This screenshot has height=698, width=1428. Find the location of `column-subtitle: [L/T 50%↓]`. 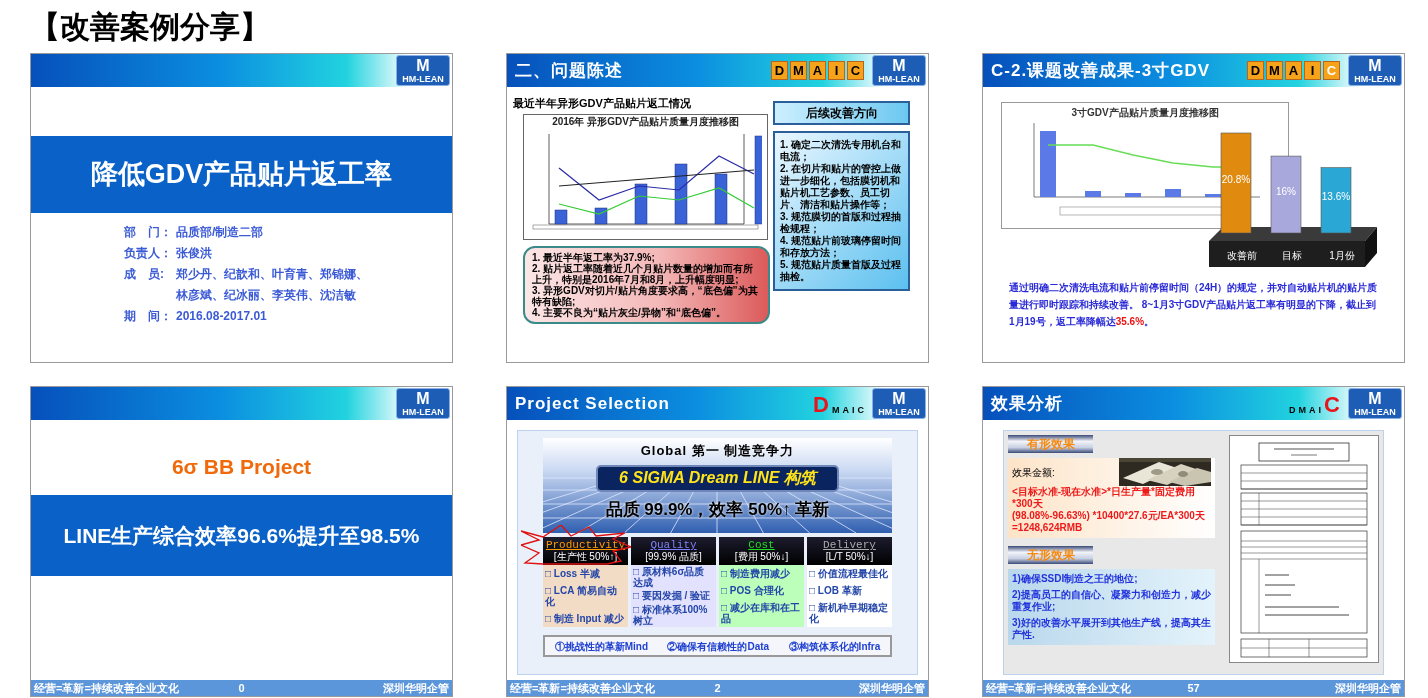

column-subtitle: [L/T 50%↓] is located at coordinates (849, 557).